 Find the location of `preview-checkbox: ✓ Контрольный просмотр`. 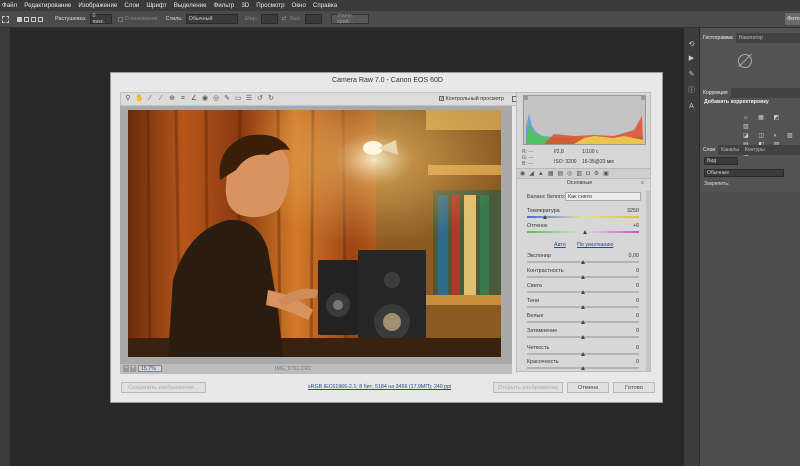

preview-checkbox: ✓ Контрольный просмотр is located at coordinates (471, 99).